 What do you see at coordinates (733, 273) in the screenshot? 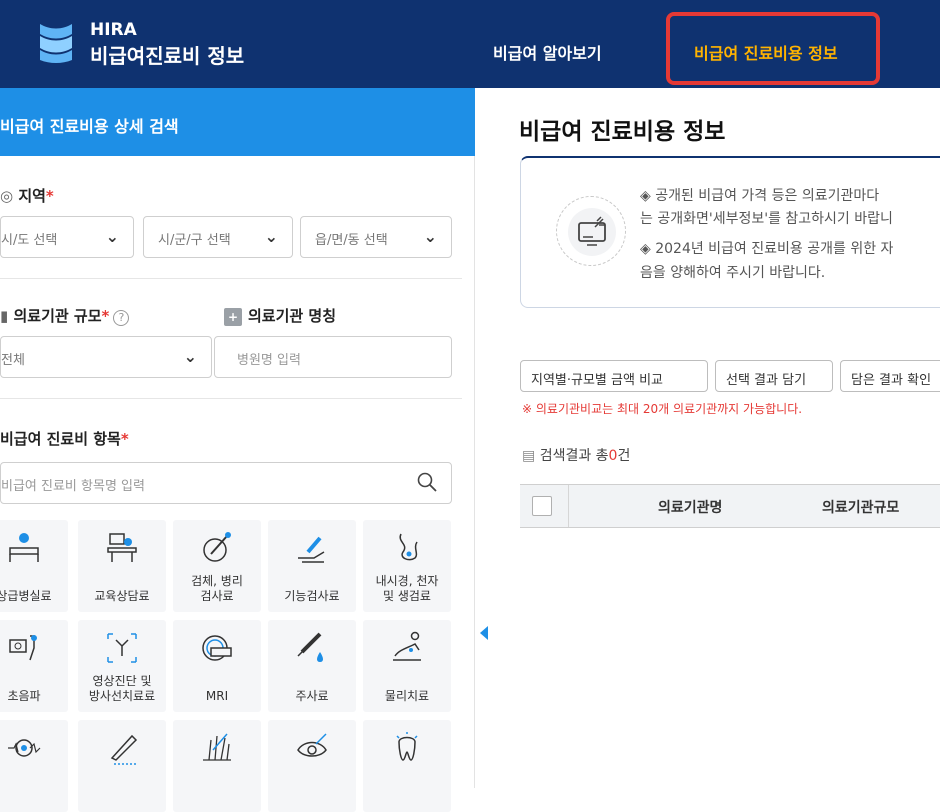
I see `notice-line: 음을 양해하여 주시기 바랍니다.` at bounding box center [733, 273].